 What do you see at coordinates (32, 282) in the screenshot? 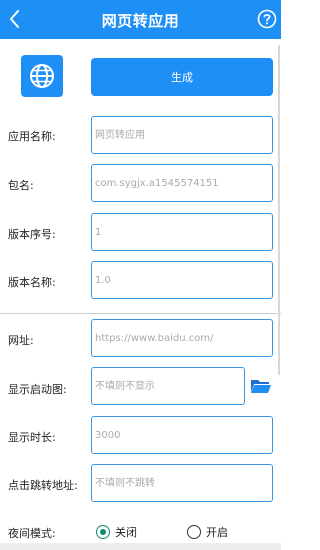
I see `version-name-label: 版本名称:` at bounding box center [32, 282].